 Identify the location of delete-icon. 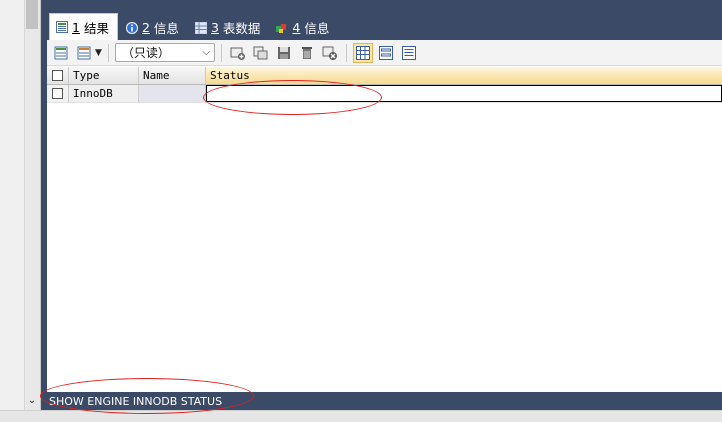
(306, 52).